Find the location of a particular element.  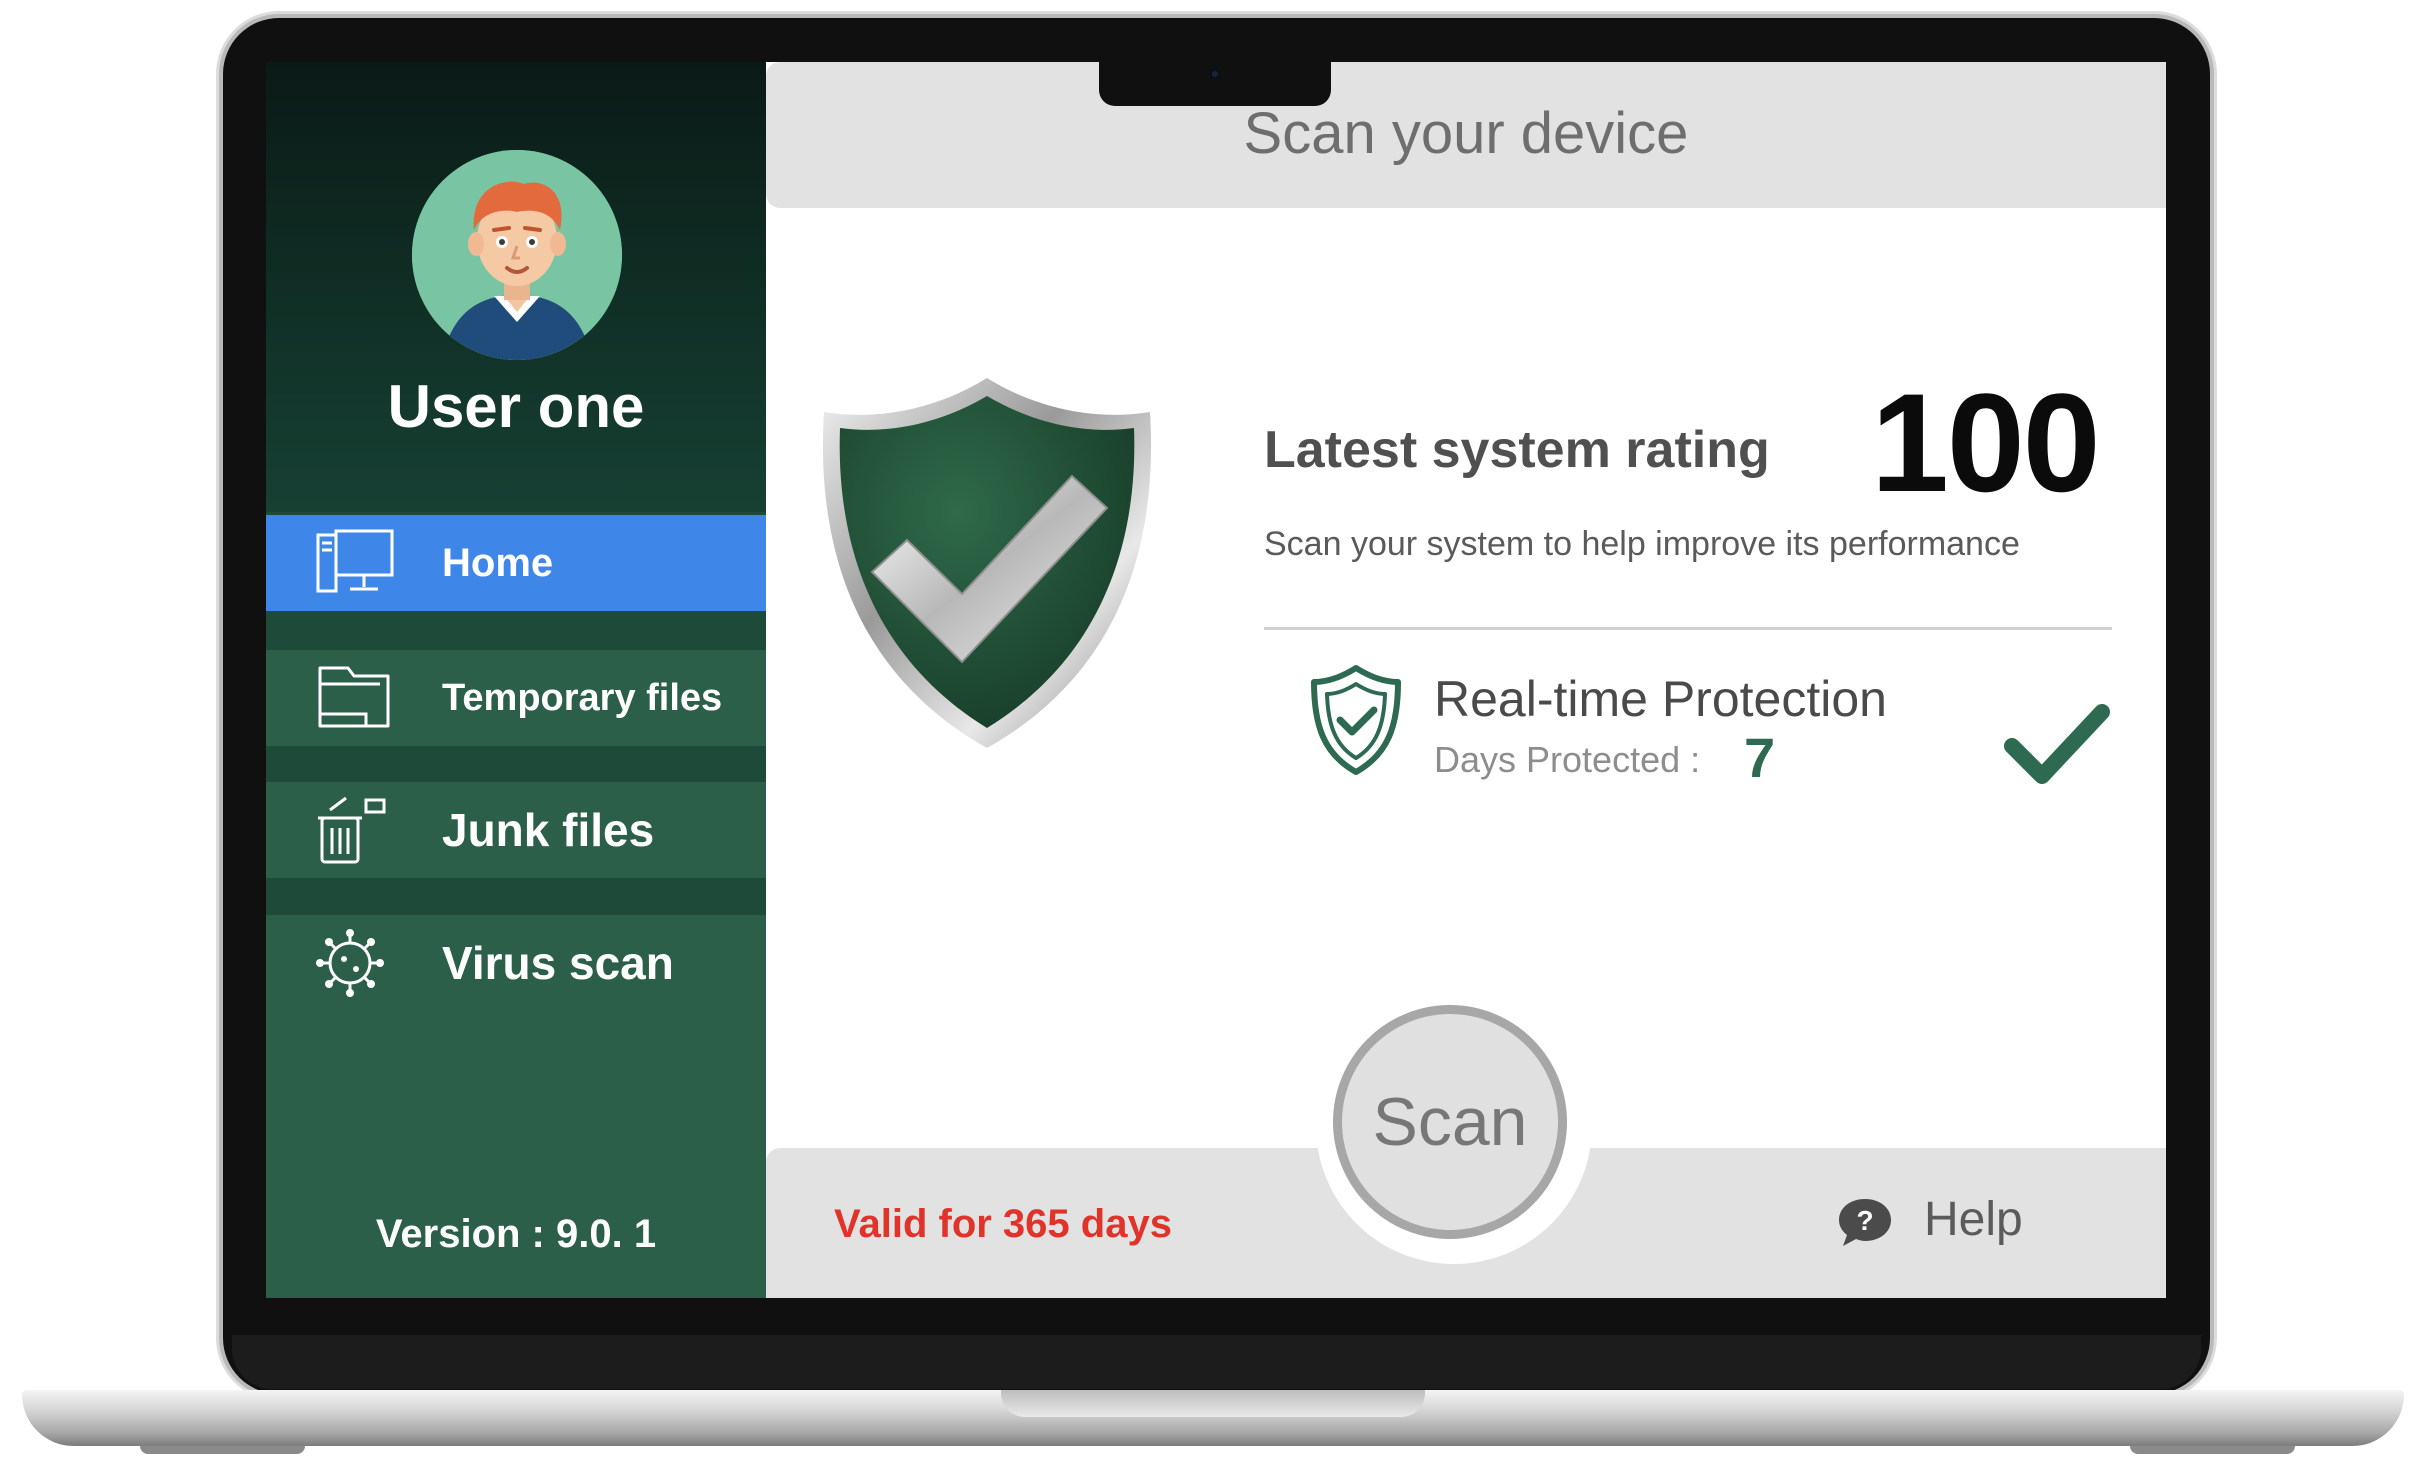

rating-value: 100 is located at coordinates (1986, 442).